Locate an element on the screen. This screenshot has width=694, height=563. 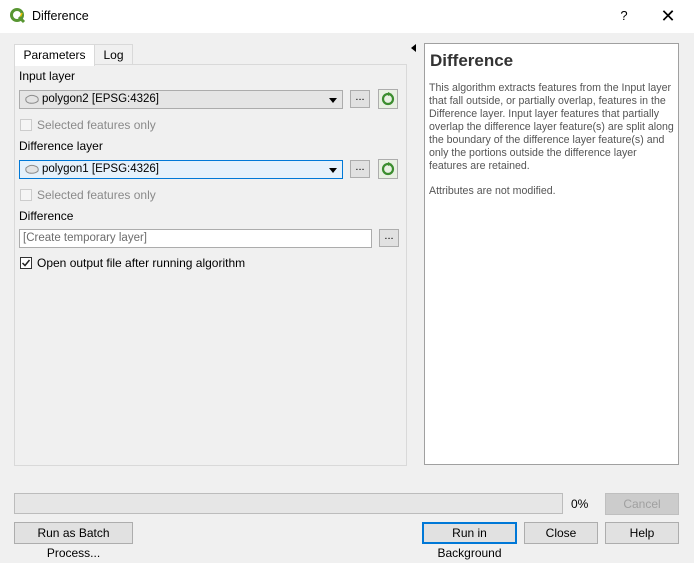
checkmark-icon is located at coordinates (26, 263).